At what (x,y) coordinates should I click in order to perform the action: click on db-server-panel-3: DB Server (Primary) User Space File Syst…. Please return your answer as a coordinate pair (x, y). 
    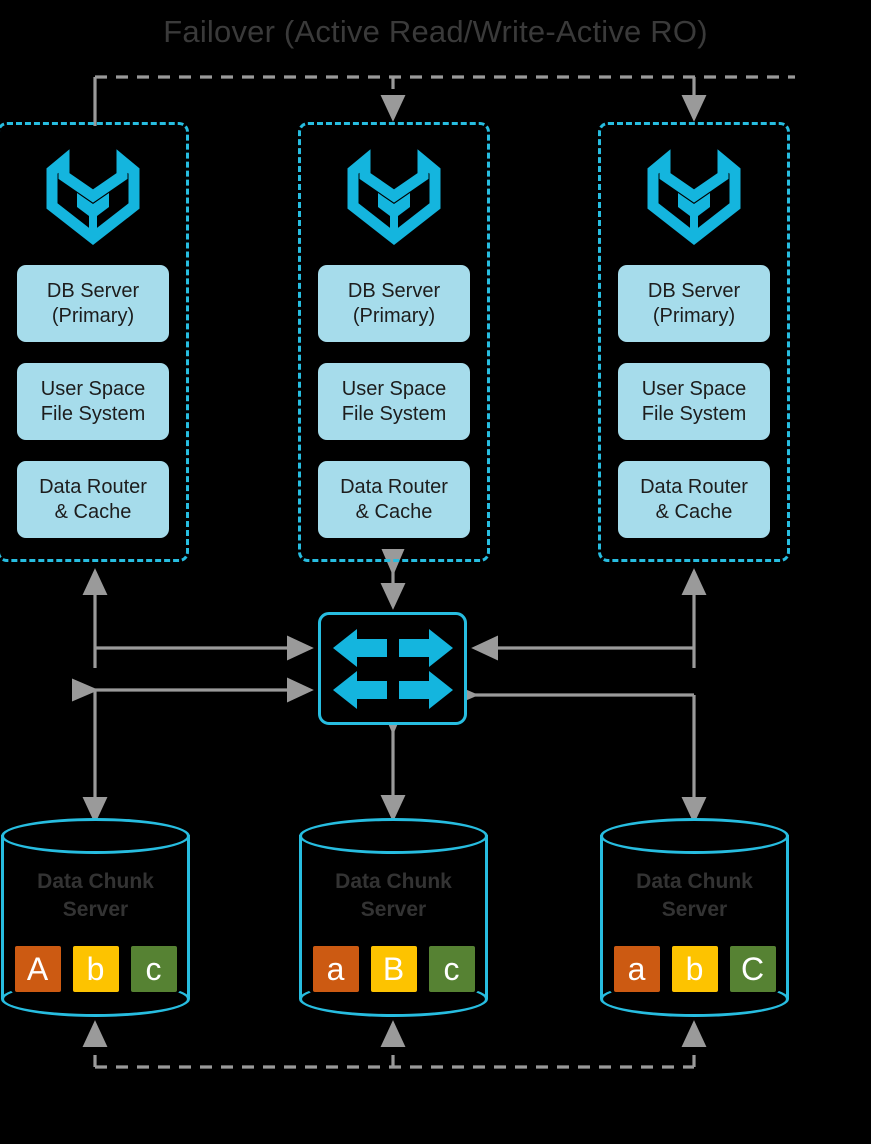
    Looking at the image, I should click on (694, 342).